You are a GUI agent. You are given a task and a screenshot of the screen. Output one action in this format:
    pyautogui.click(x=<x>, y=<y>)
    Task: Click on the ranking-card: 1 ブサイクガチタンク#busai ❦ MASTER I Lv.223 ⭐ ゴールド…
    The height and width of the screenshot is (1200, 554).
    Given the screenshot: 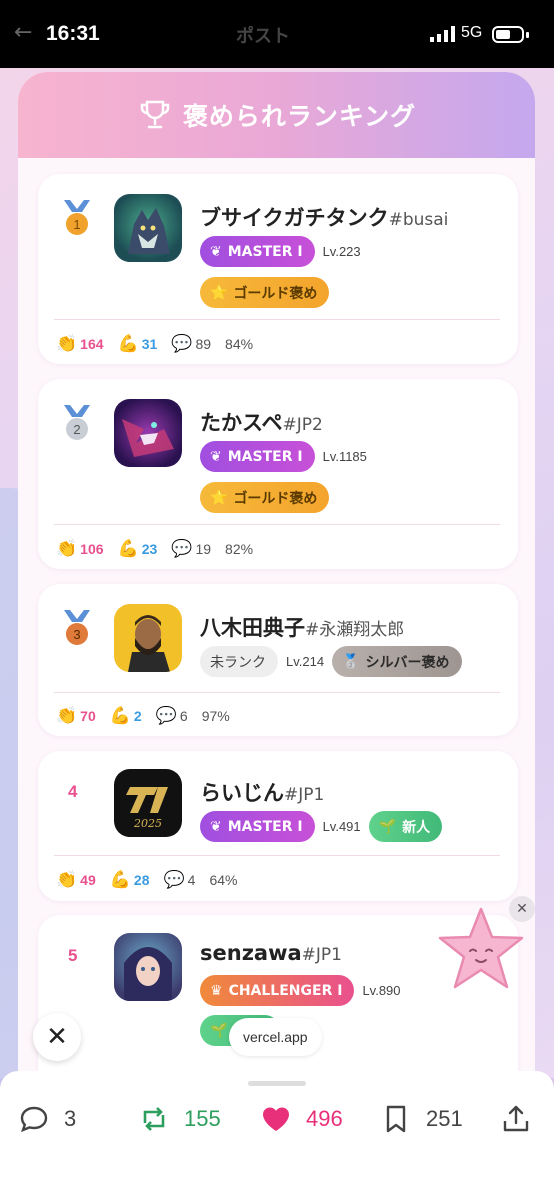 What is the action you would take?
    pyautogui.click(x=278, y=269)
    